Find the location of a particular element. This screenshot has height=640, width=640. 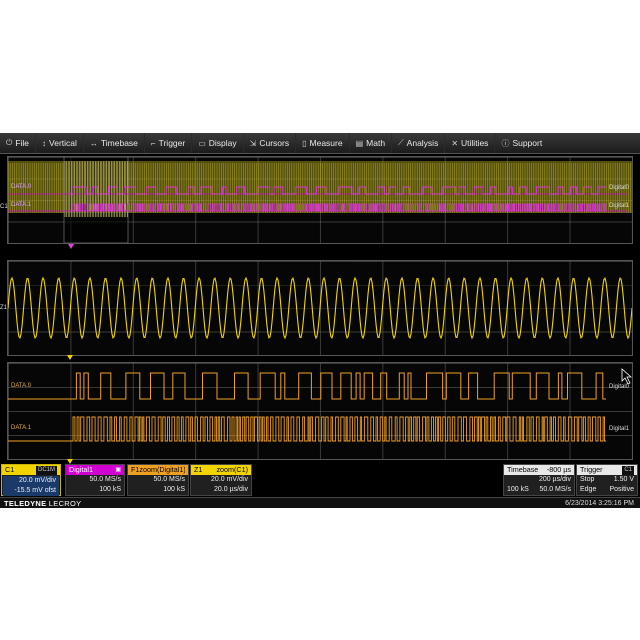

c1-descriptor: C1 DC1M 20.0 mV/div -15.5 mV ofst is located at coordinates (31, 480).